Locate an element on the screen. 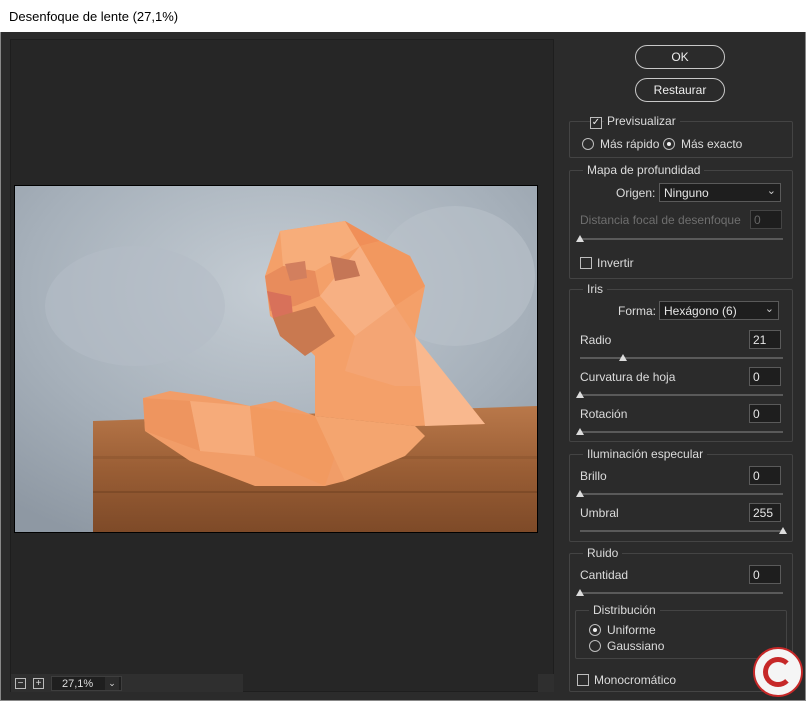  curvature-slider-thumb is located at coordinates (580, 394).